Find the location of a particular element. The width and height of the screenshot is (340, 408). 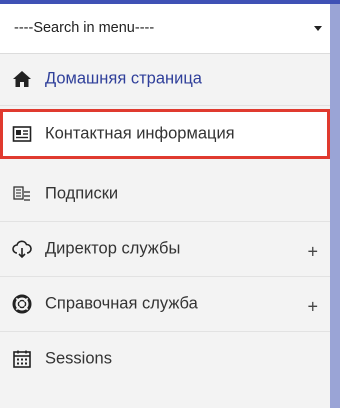

sidebar-item-help-desk: Справочная служба + is located at coordinates (165, 304).